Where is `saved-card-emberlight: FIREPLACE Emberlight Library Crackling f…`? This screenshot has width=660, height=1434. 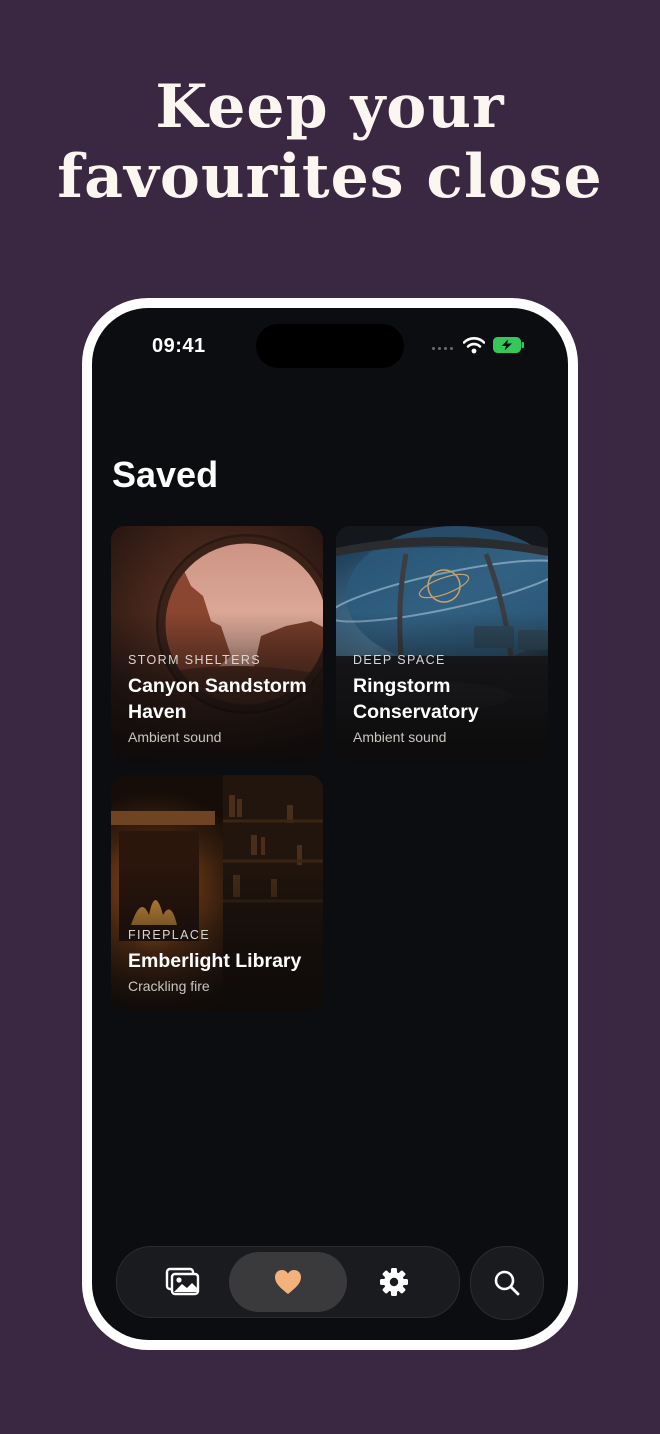
saved-card-emberlight: FIREPLACE Emberlight Library Crackling f… is located at coordinates (217, 893).